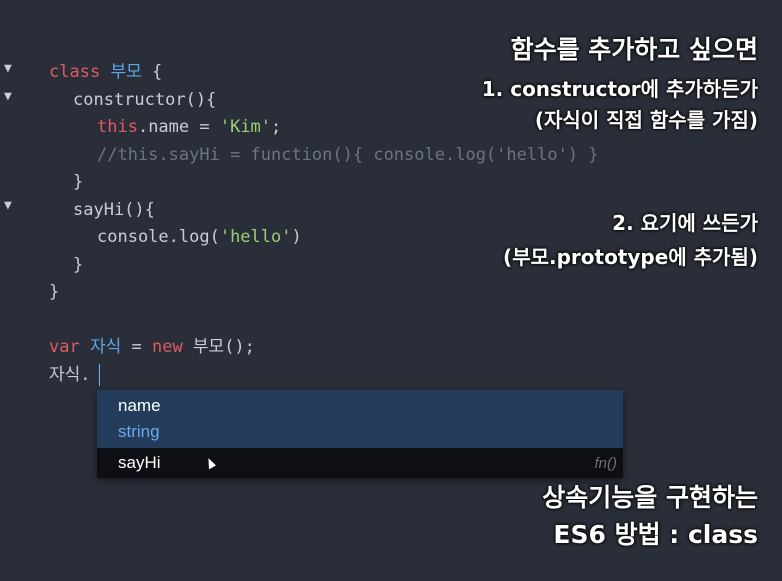  Describe the element at coordinates (255, 237) in the screenshot. I see `string-literal: 'hello'` at that location.